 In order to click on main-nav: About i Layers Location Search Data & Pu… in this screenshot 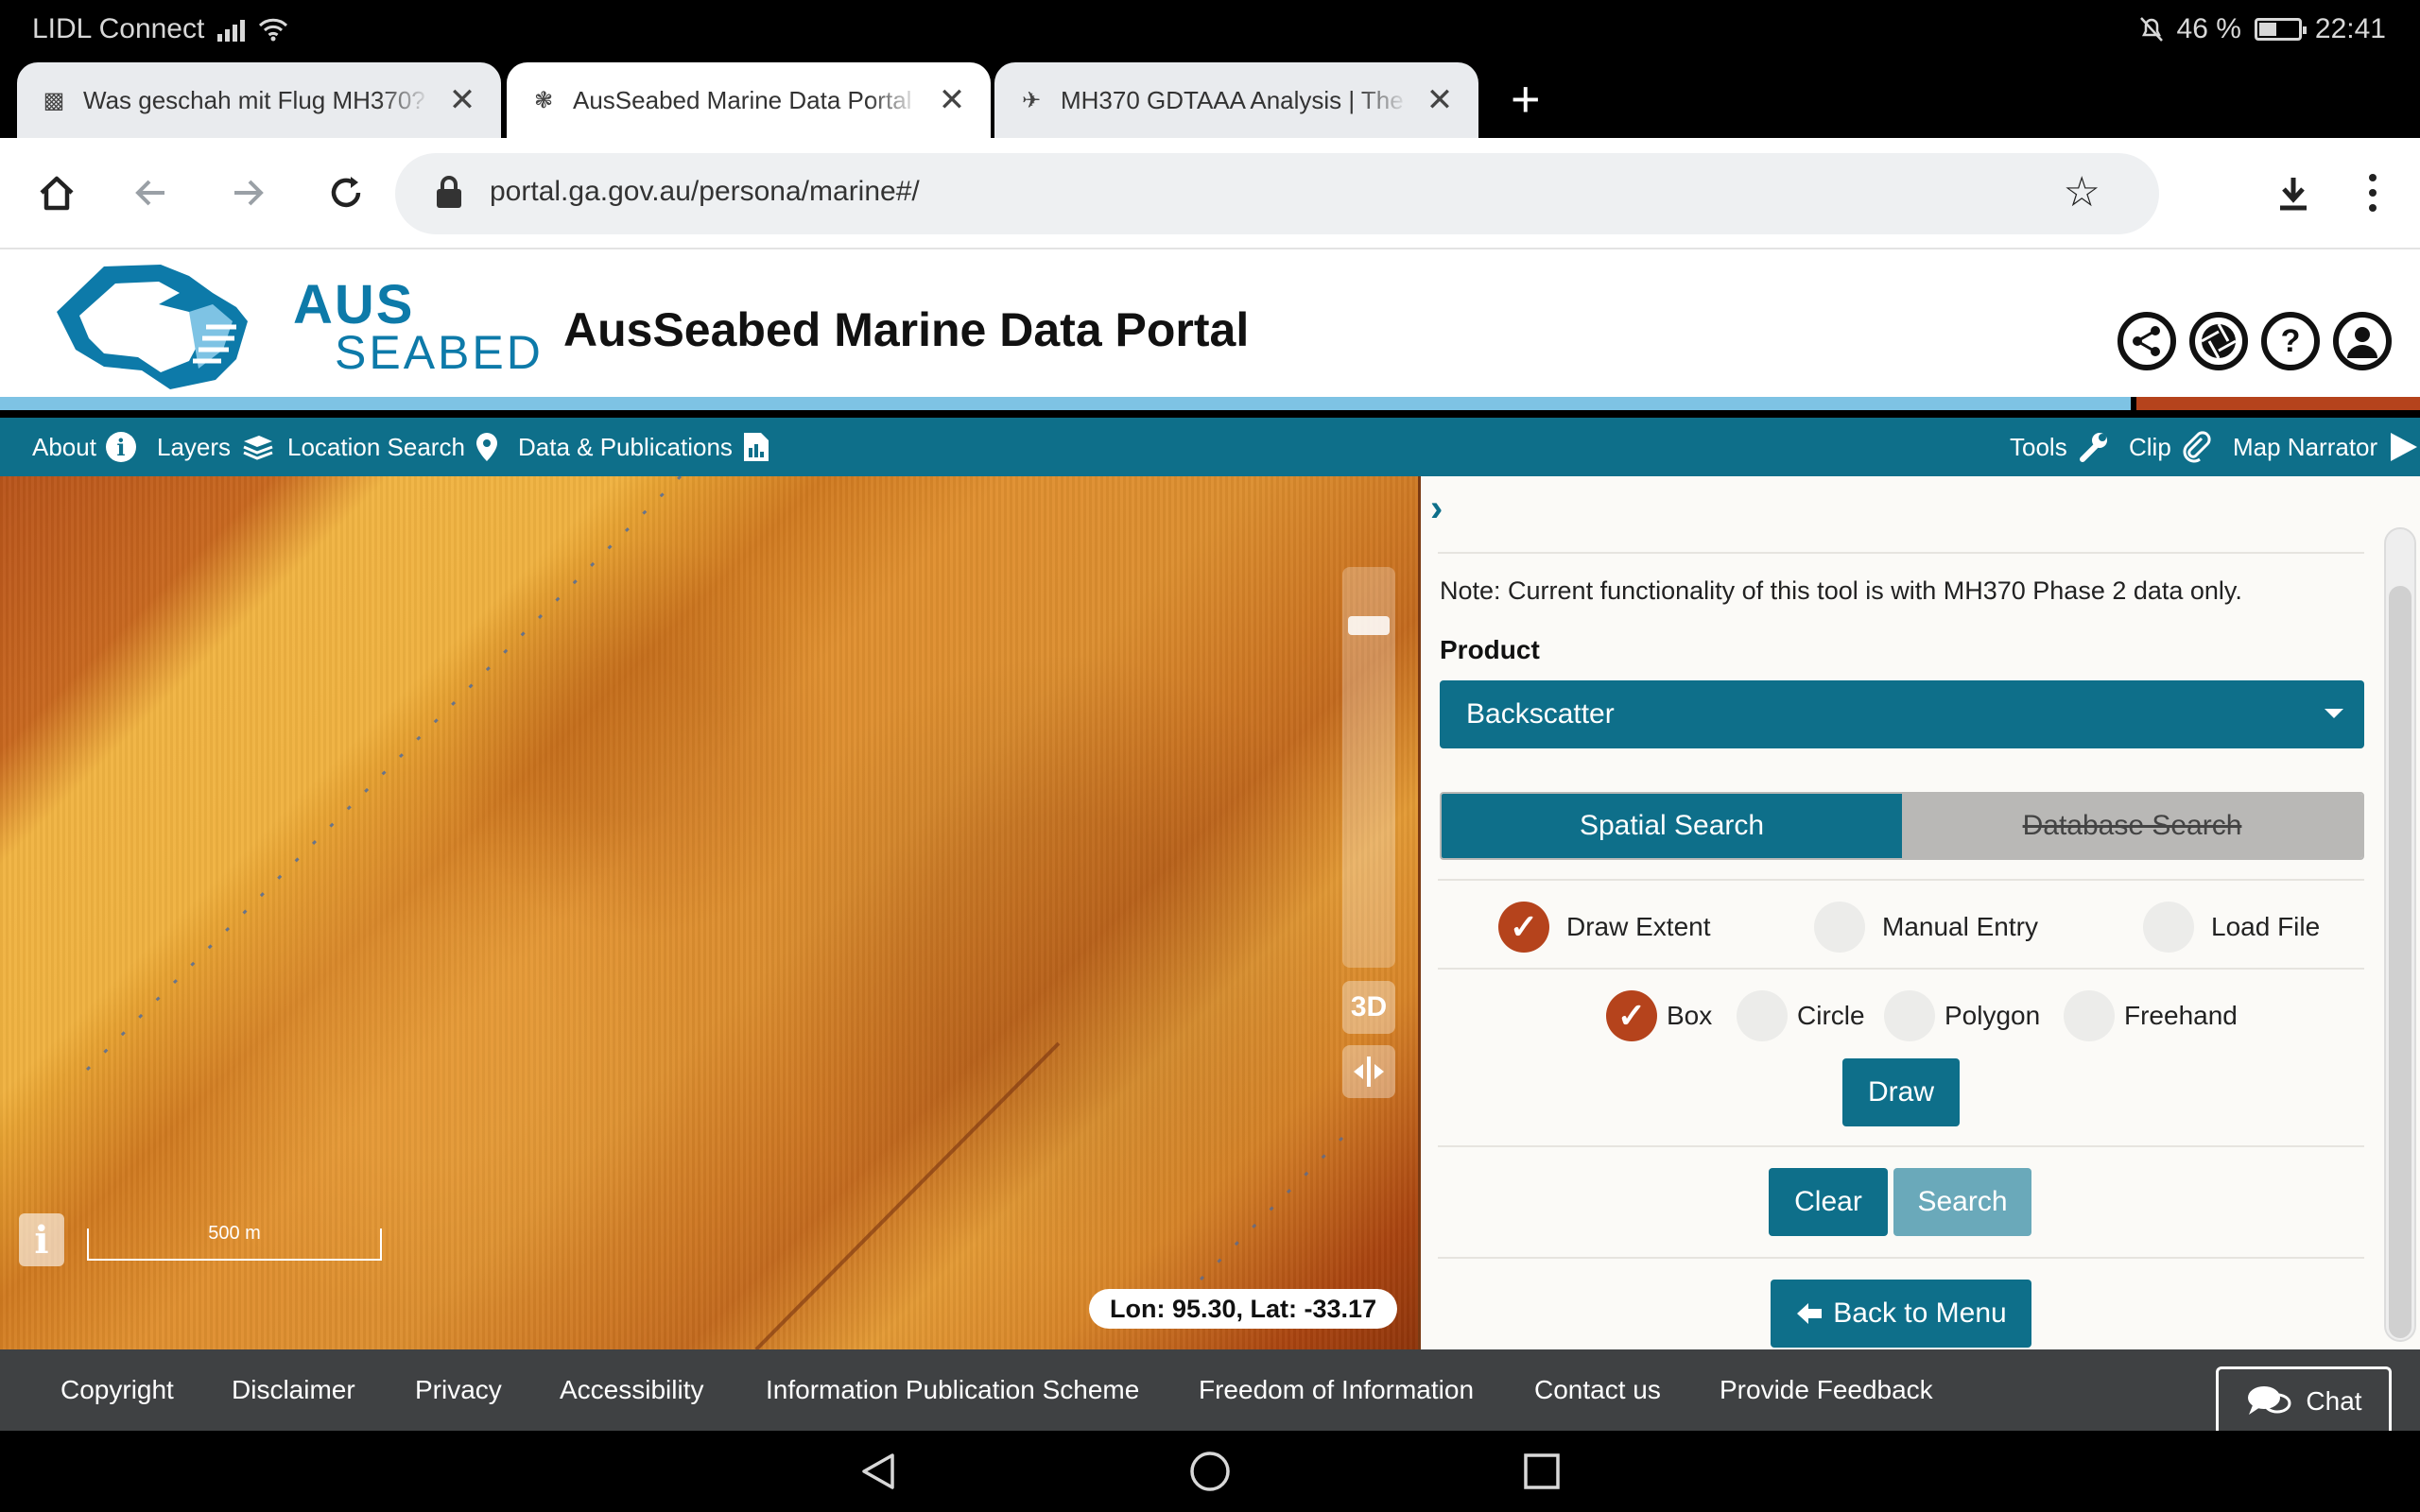, I will do `click(1210, 447)`.